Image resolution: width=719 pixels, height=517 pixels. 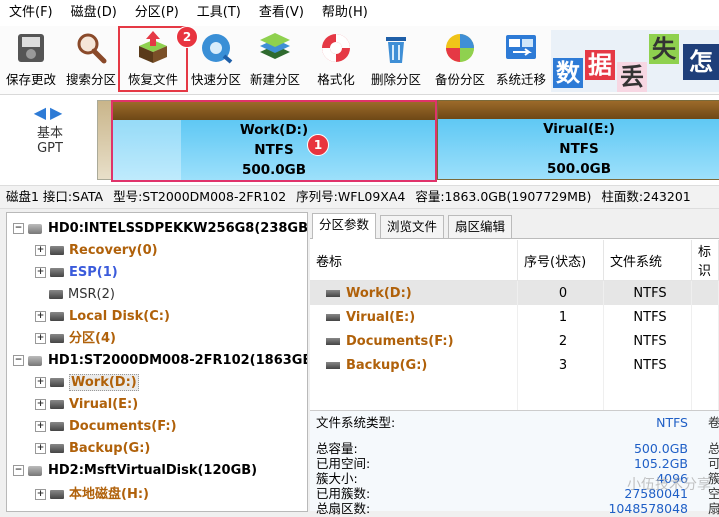 I want to click on tree-partition-local-h: + 本地磁盘(H:), so click(x=92, y=495).